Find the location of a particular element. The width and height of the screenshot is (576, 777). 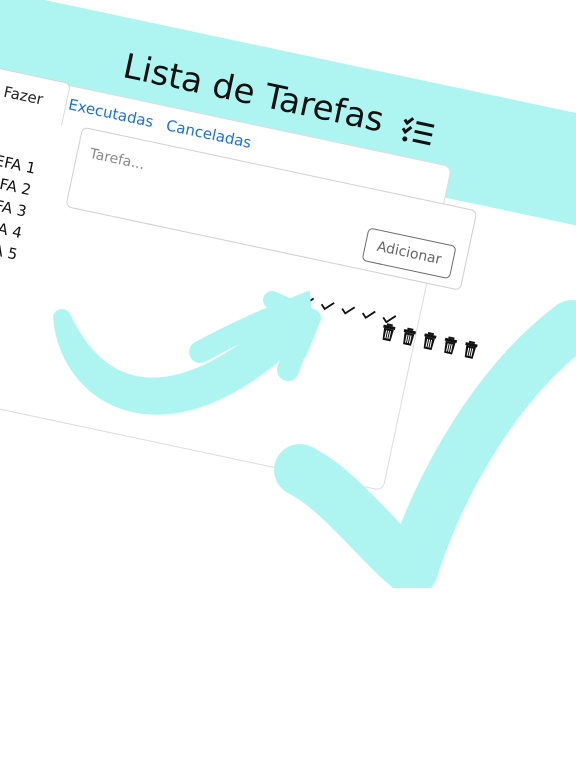

add-button: Adicionar is located at coordinates (409, 253).